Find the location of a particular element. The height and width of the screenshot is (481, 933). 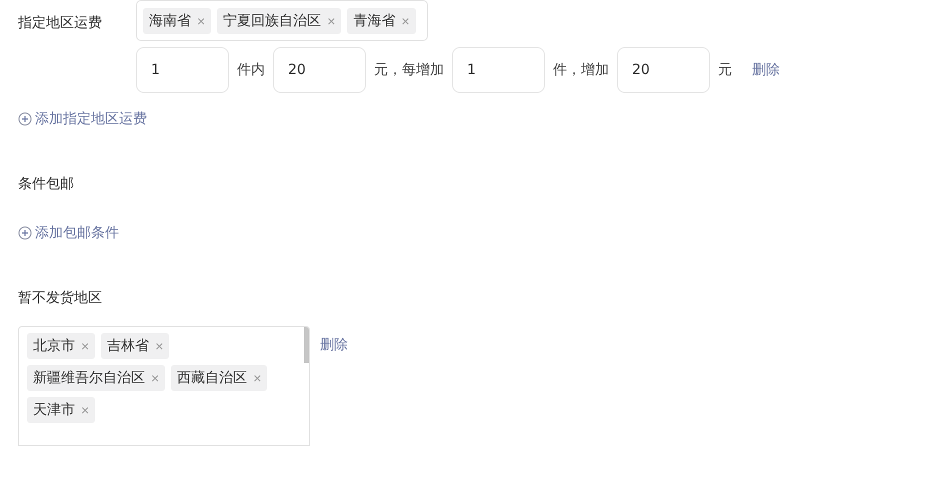

region-tag: 海南省 × is located at coordinates (177, 21).